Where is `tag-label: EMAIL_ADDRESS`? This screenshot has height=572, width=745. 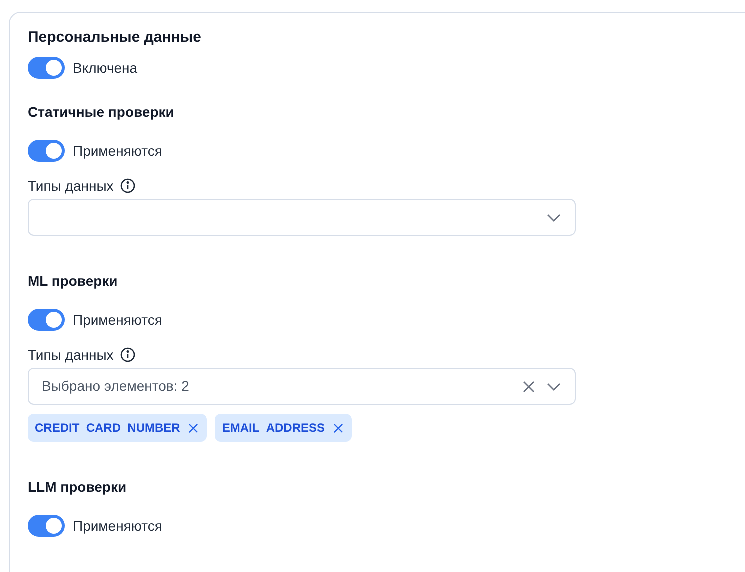
tag-label: EMAIL_ADDRESS is located at coordinates (274, 428).